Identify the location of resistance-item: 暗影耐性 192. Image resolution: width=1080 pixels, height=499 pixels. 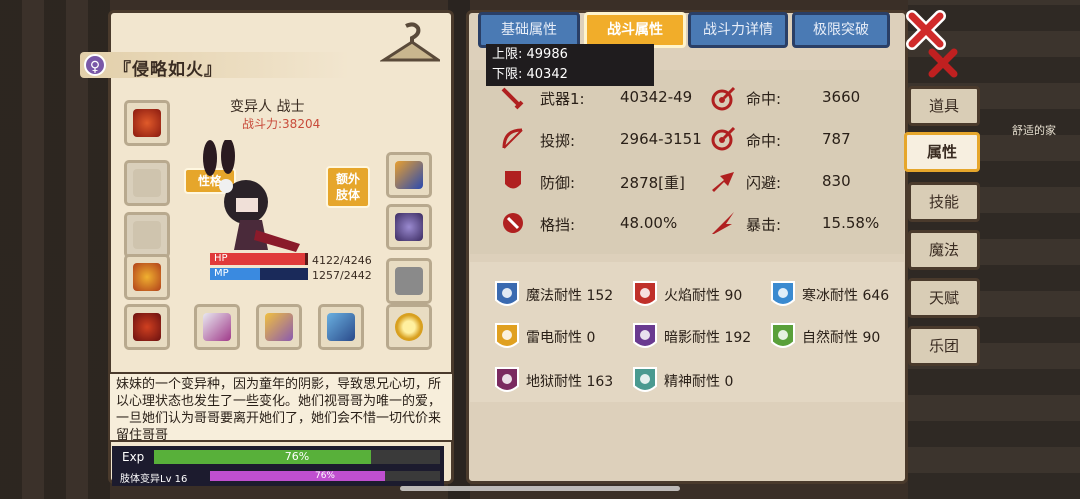
(691, 337).